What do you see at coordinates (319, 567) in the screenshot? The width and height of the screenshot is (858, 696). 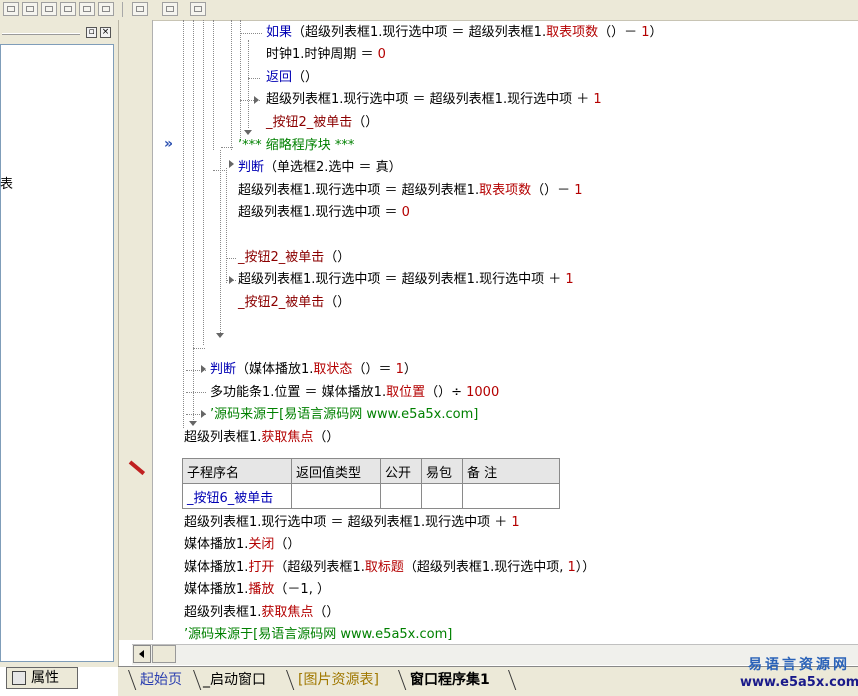 I see `code-text: （超级列表框1.` at bounding box center [319, 567].